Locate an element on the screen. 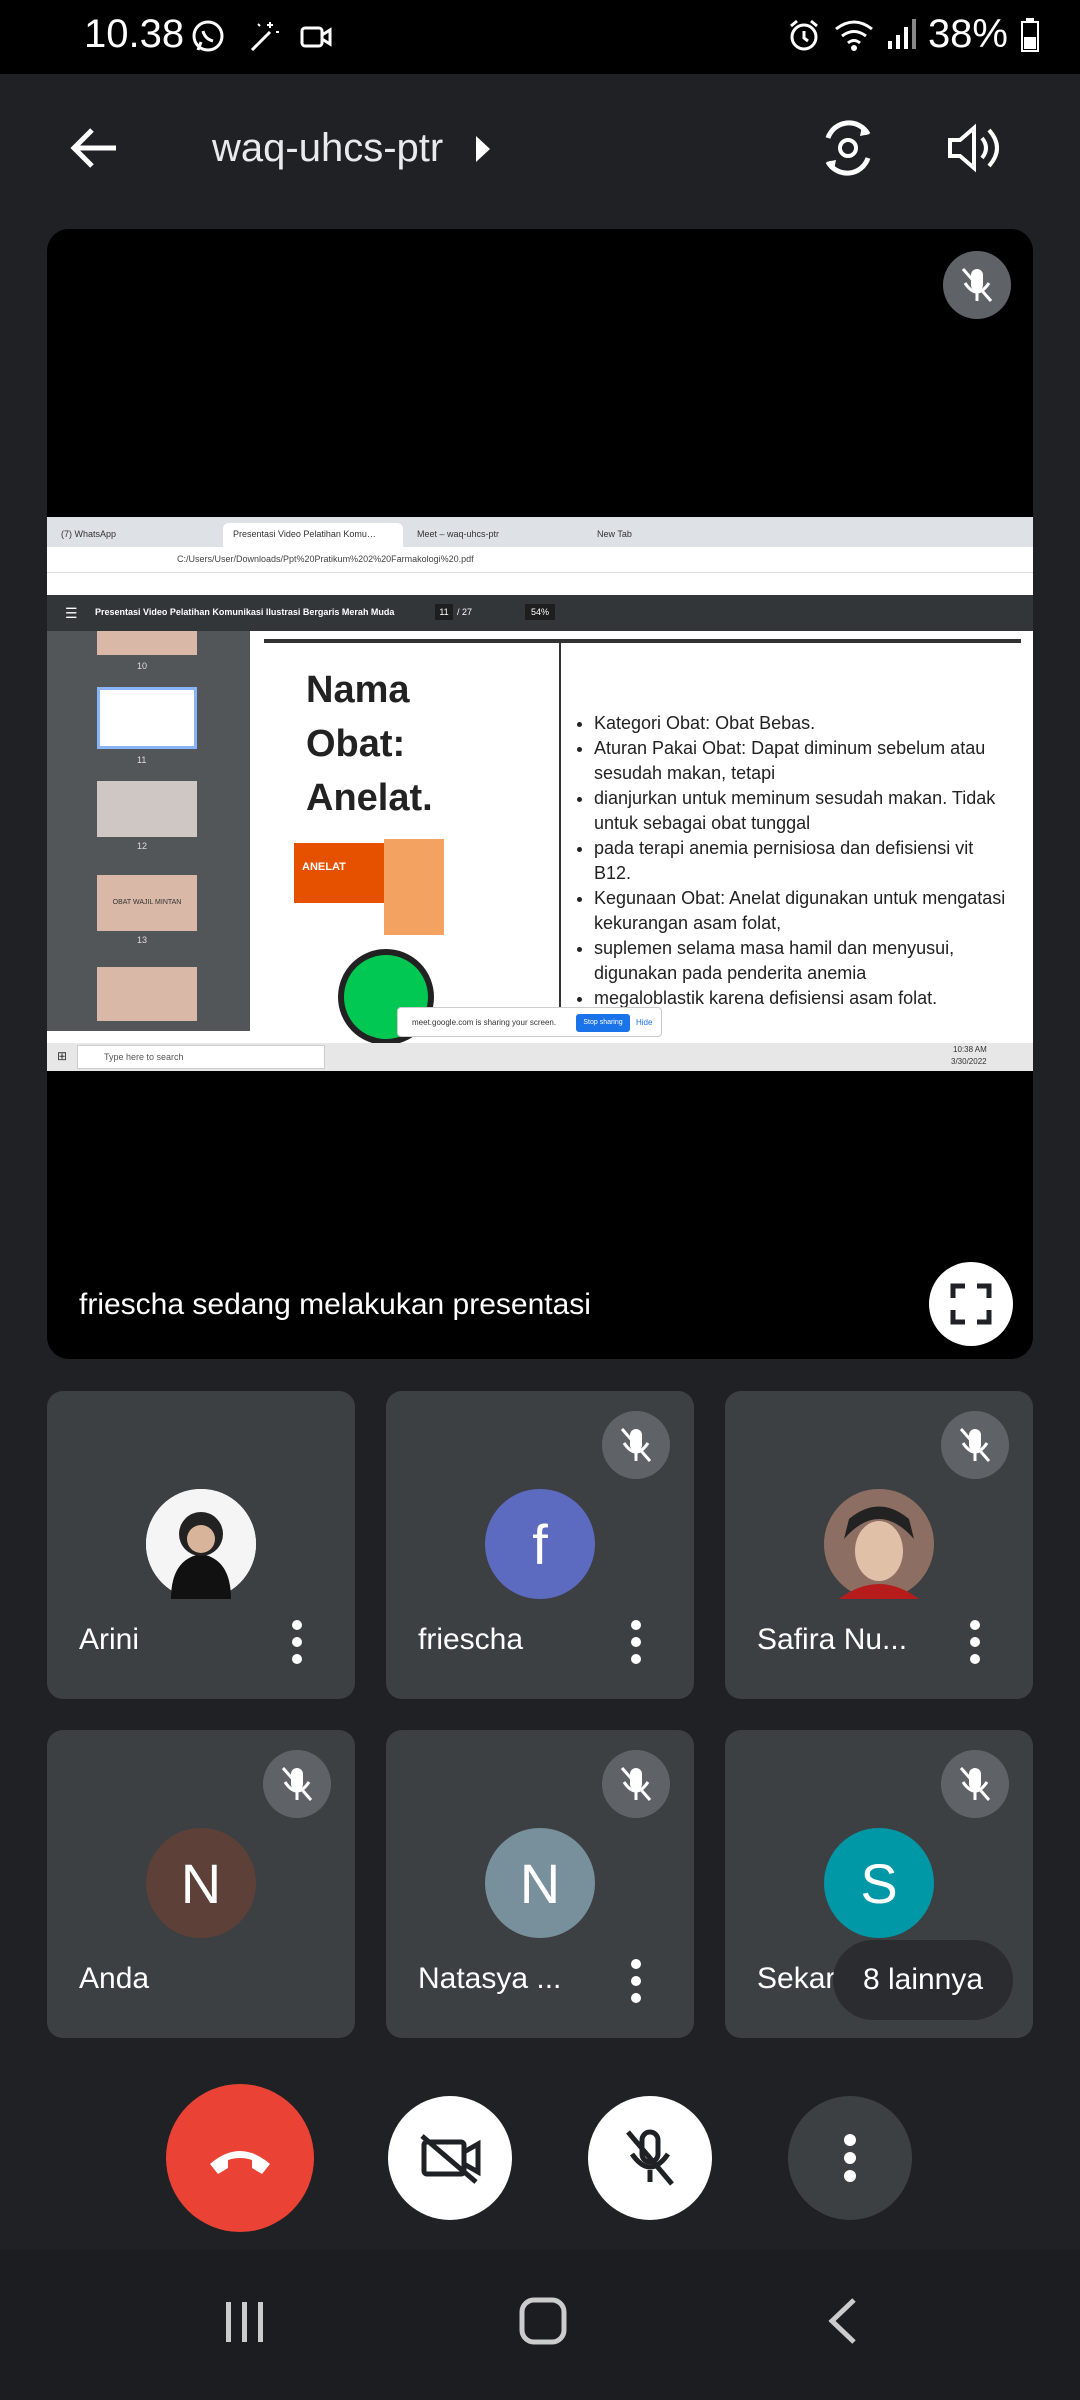 The image size is (1080, 2400). status-bar: 10.38 38% is located at coordinates (540, 37).